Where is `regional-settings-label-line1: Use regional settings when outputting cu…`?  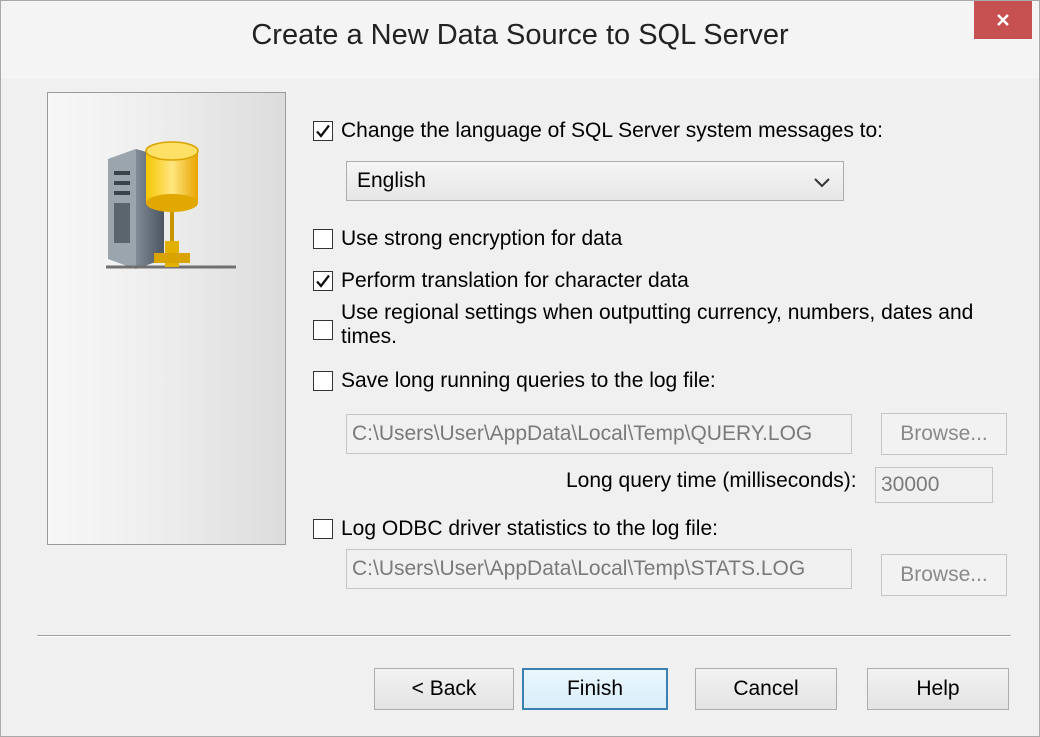
regional-settings-label-line1: Use regional settings when outputting cu… is located at coordinates (657, 312).